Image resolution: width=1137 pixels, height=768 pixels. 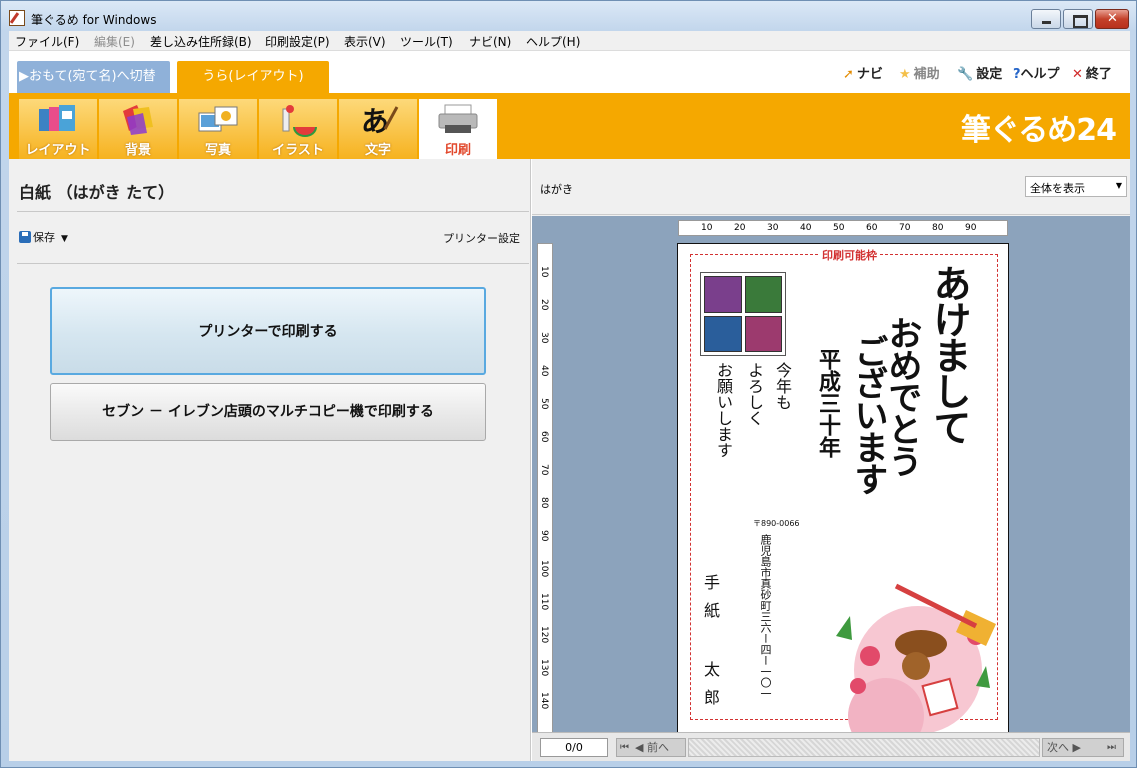 I want to click on paper-type-label: はがき, so click(x=556, y=189).